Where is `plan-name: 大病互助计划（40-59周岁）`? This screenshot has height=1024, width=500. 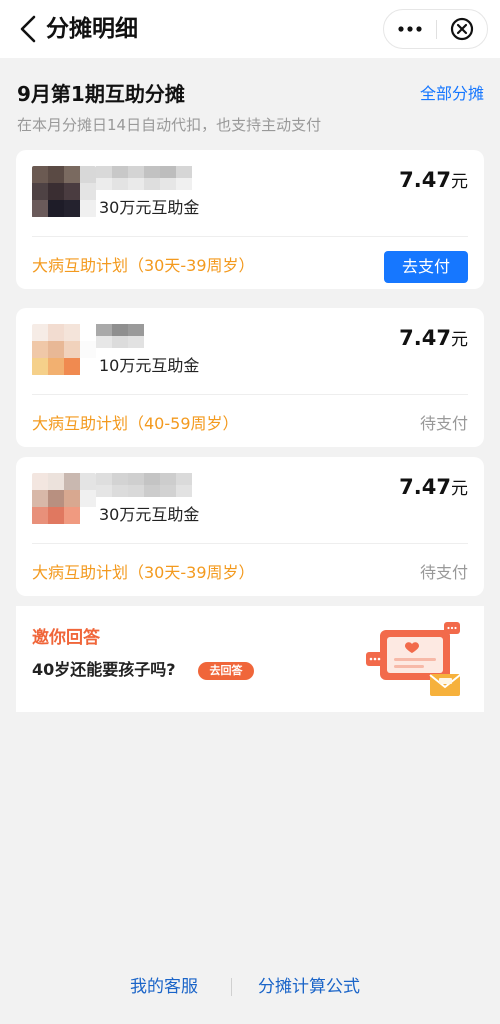
plan-name: 大病互助计划（40-59周岁） is located at coordinates (135, 423).